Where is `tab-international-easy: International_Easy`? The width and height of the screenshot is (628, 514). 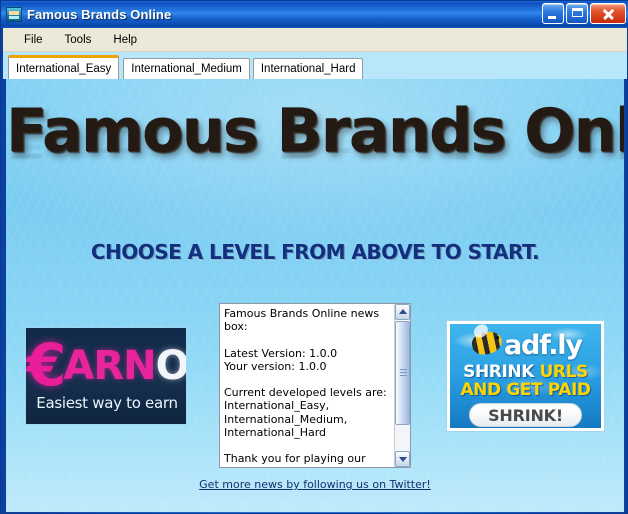
tab-international-easy: International_Easy is located at coordinates (64, 67).